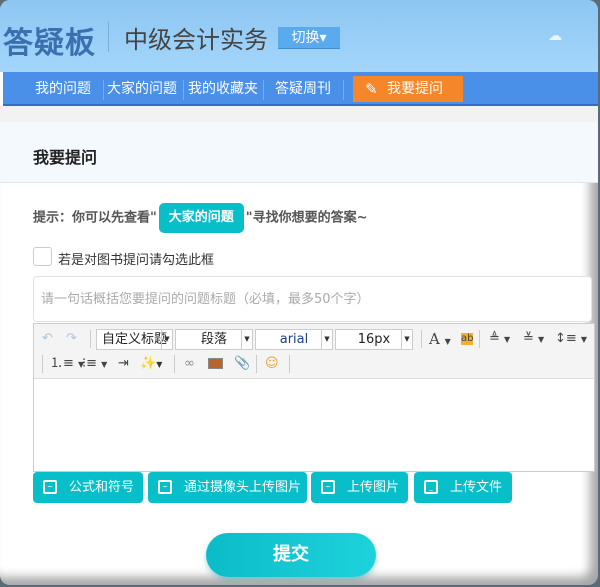 The height and width of the screenshot is (587, 600). What do you see at coordinates (499, 339) in the screenshot?
I see `spacing-top-icon: ≜ ▼` at bounding box center [499, 339].